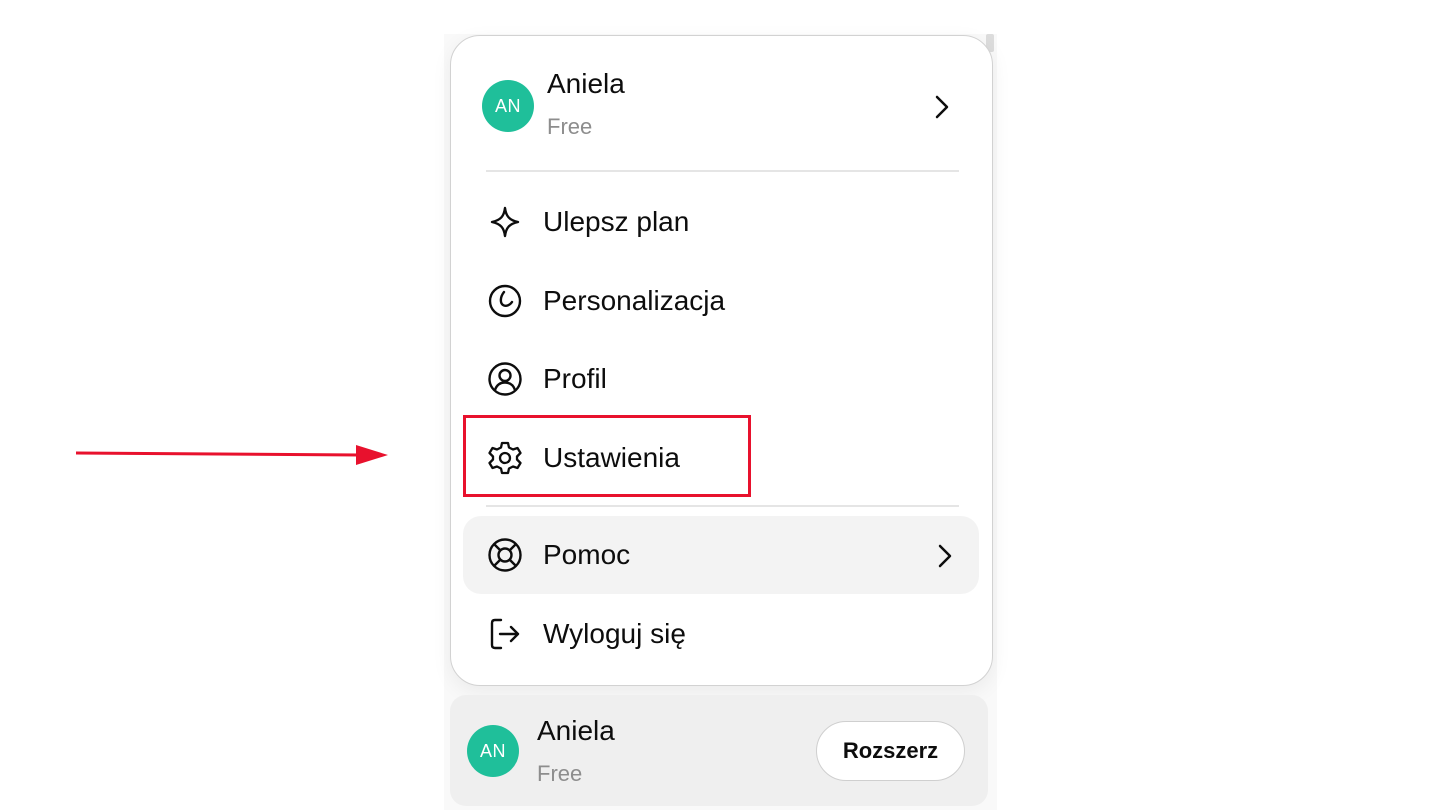 This screenshot has height=810, width=1455. I want to click on menu-item-label: Wyloguj się, so click(614, 633).